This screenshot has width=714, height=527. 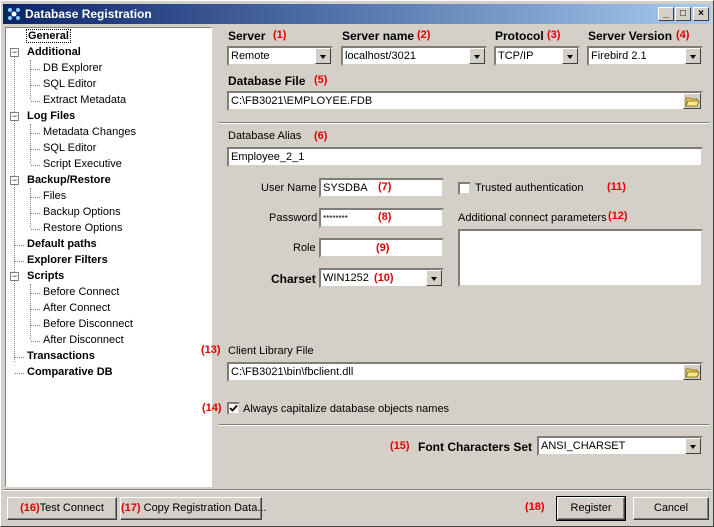 What do you see at coordinates (630, 36) in the screenshot?
I see `server-version-label: Server Version` at bounding box center [630, 36].